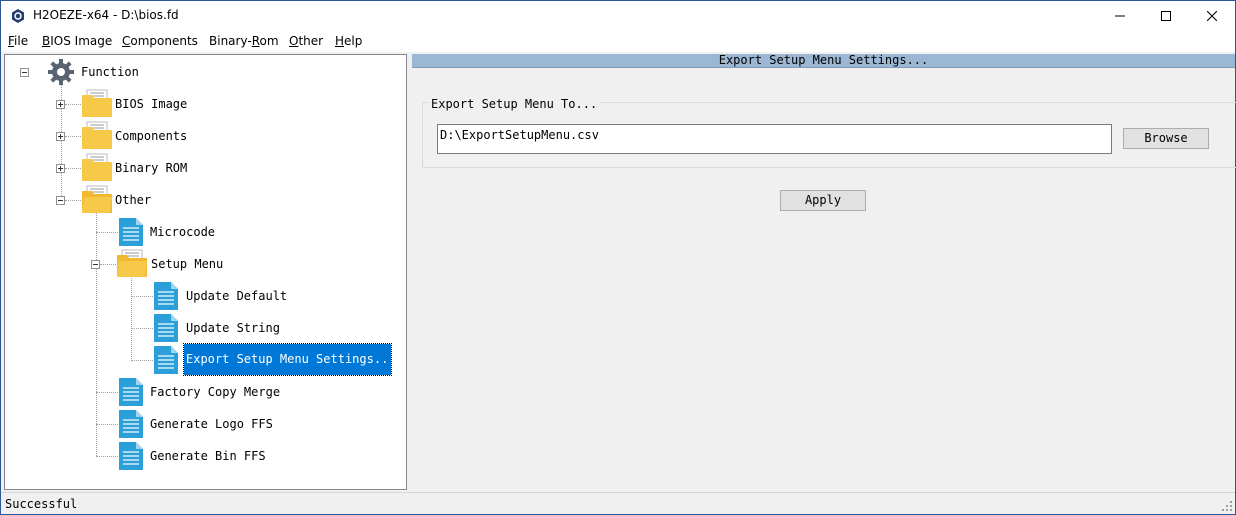 The image size is (1236, 515). What do you see at coordinates (41, 504) in the screenshot?
I see `status-text: Successful` at bounding box center [41, 504].